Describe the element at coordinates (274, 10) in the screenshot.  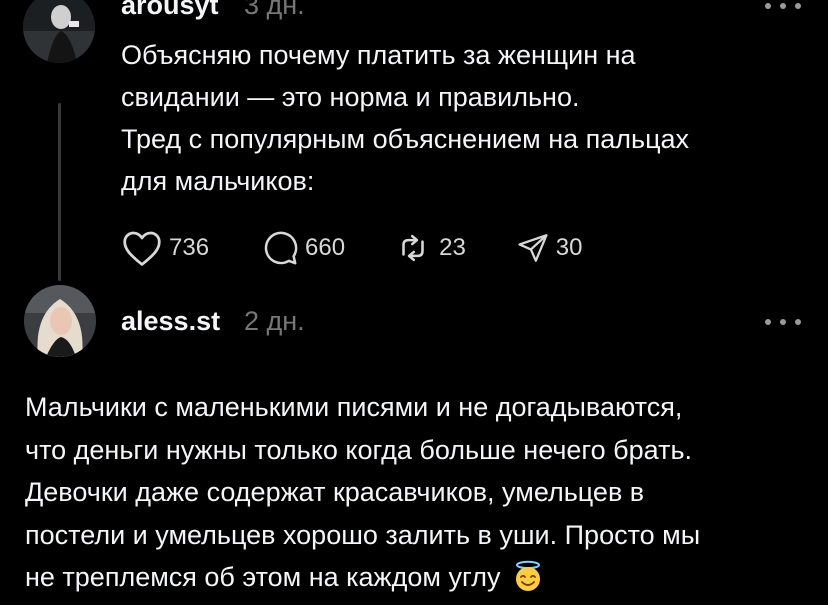
I see `post-timestamp: 3 дн.` at that location.